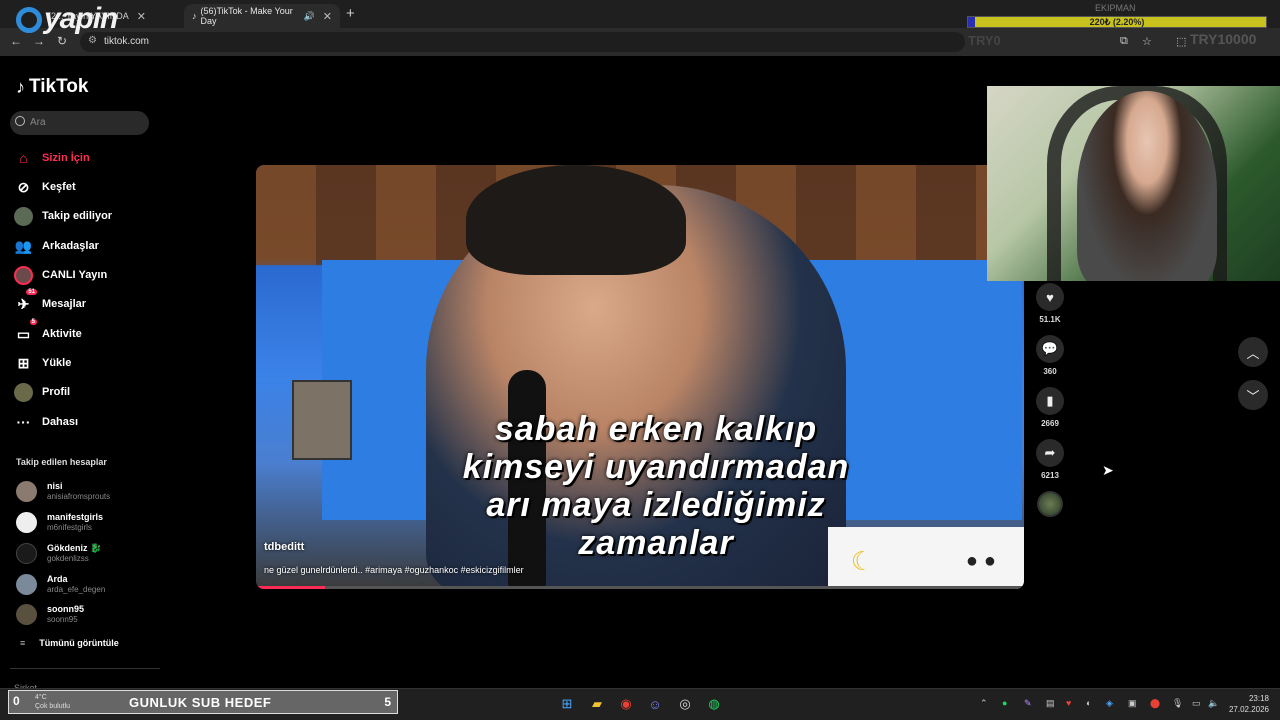  Describe the element at coordinates (350, 13) in the screenshot. I see `new-tab-button: +` at that location.